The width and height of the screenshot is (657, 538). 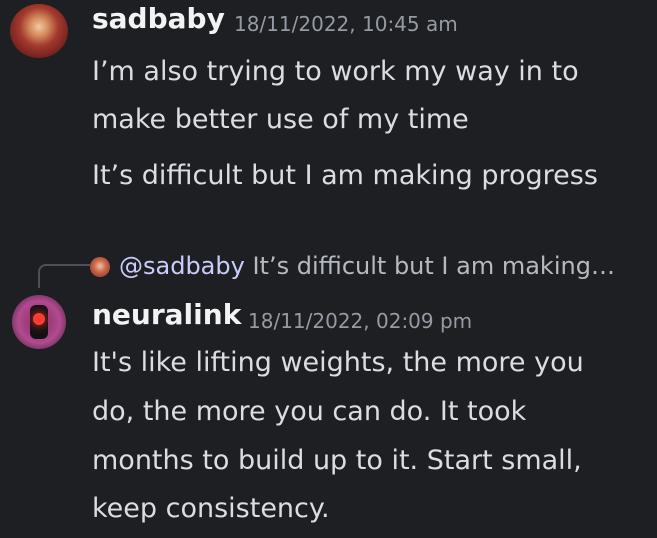 What do you see at coordinates (345, 175) in the screenshot?
I see `message-line: It’s difficult but I am making progress` at bounding box center [345, 175].